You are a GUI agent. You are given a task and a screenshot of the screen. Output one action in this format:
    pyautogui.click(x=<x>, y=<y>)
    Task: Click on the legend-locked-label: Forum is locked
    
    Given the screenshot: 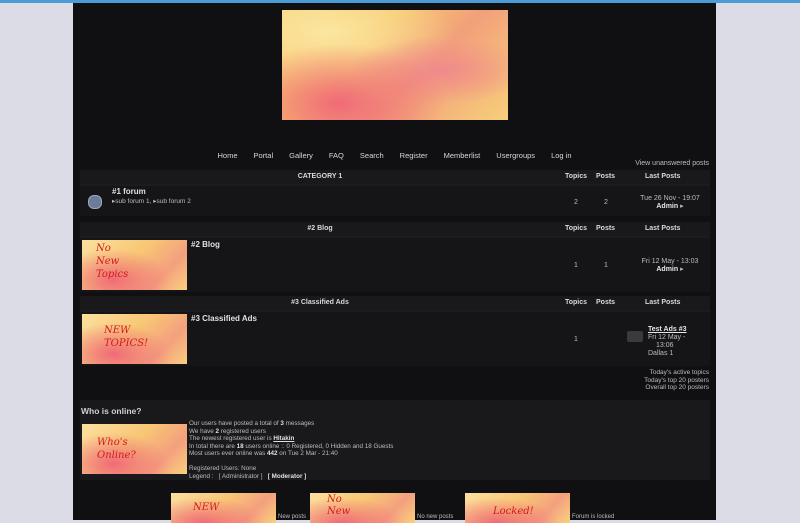 What is the action you would take?
    pyautogui.click(x=593, y=517)
    